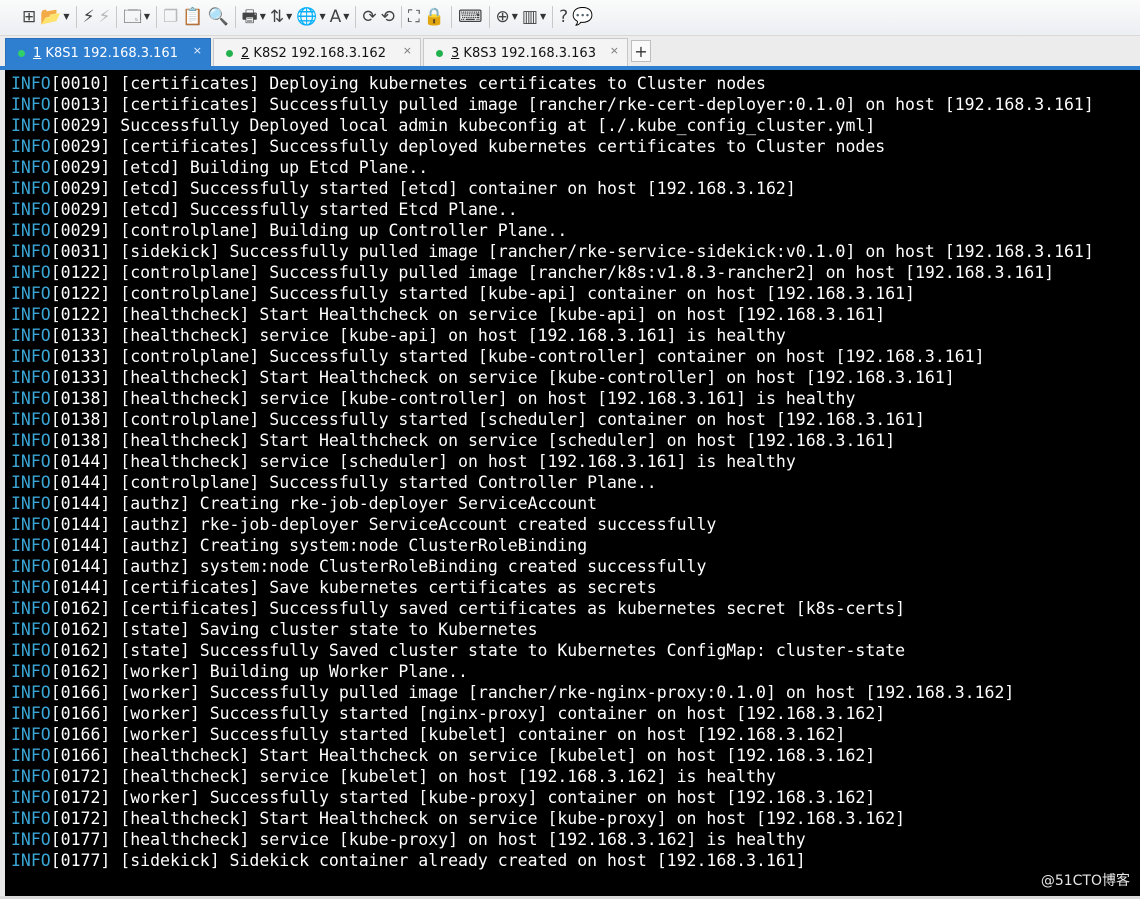 The width and height of the screenshot is (1140, 899). I want to click on script-button: ⟳, so click(369, 17).